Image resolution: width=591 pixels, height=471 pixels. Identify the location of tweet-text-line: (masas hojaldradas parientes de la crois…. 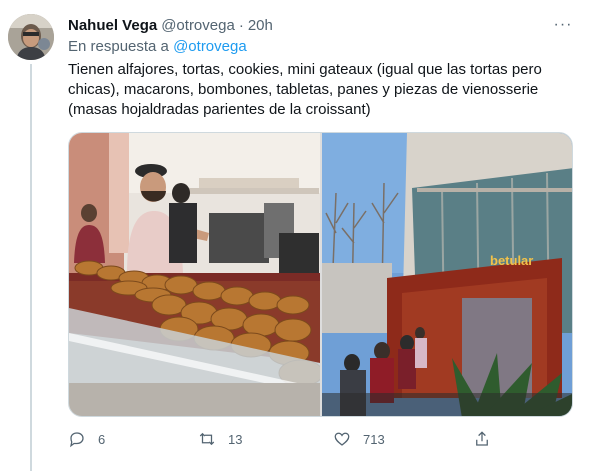
(219, 109).